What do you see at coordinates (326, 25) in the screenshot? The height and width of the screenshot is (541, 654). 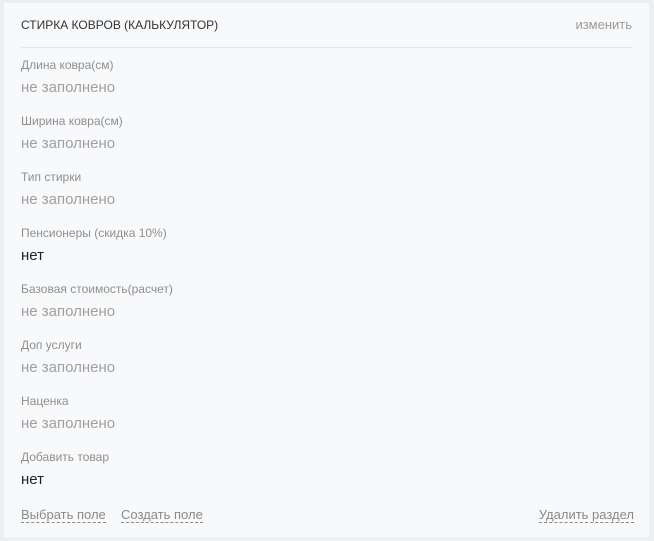 I see `section-header: СТИРКА КОВРОВ (КАЛЬКУЛЯТОР) изменить` at bounding box center [326, 25].